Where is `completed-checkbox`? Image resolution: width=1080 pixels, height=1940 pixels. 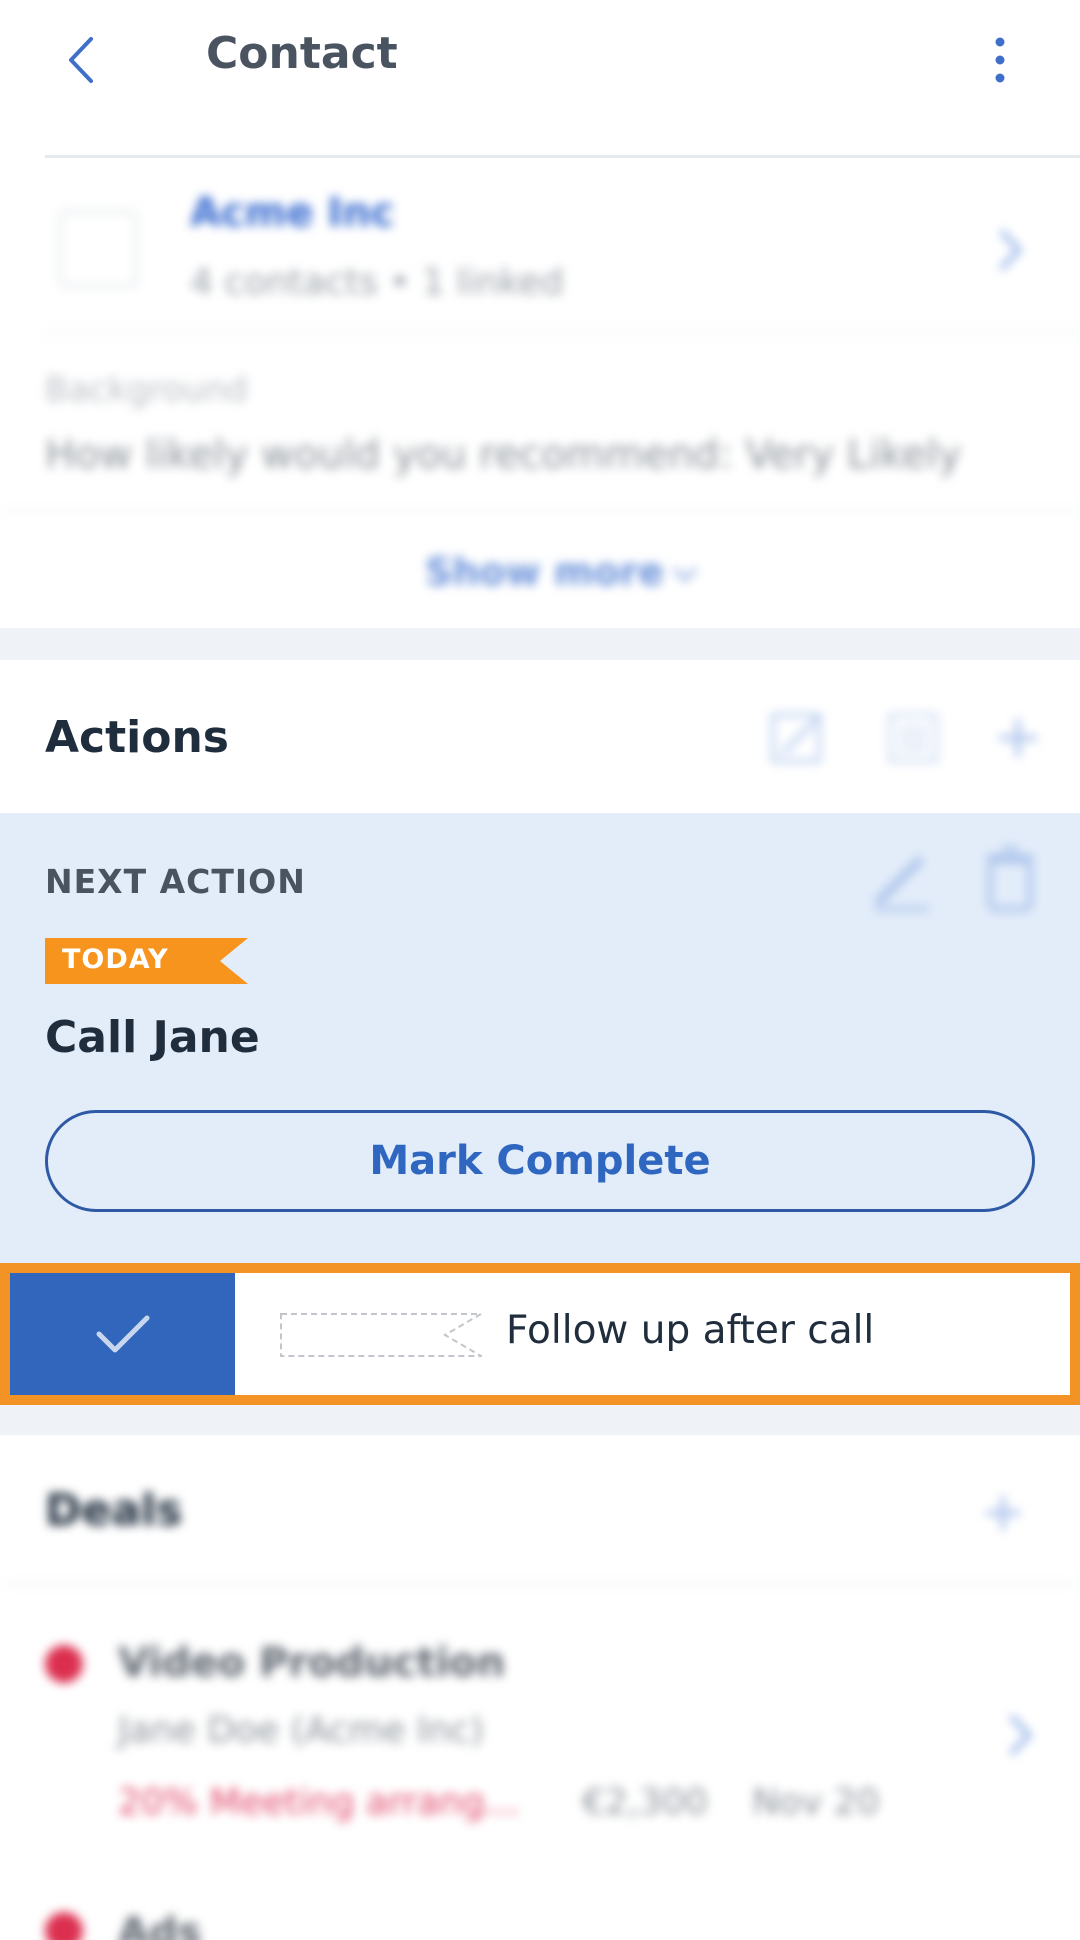
completed-checkbox is located at coordinates (122, 1334).